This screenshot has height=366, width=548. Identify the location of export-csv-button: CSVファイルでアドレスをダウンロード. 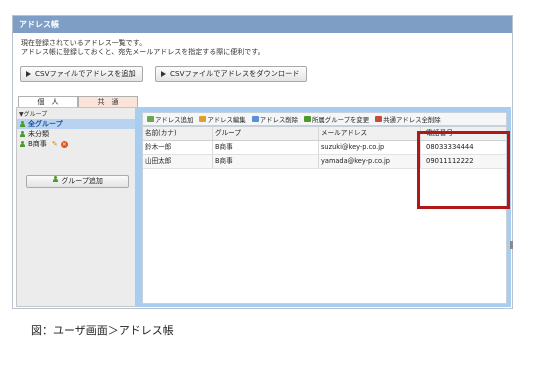
(231, 74).